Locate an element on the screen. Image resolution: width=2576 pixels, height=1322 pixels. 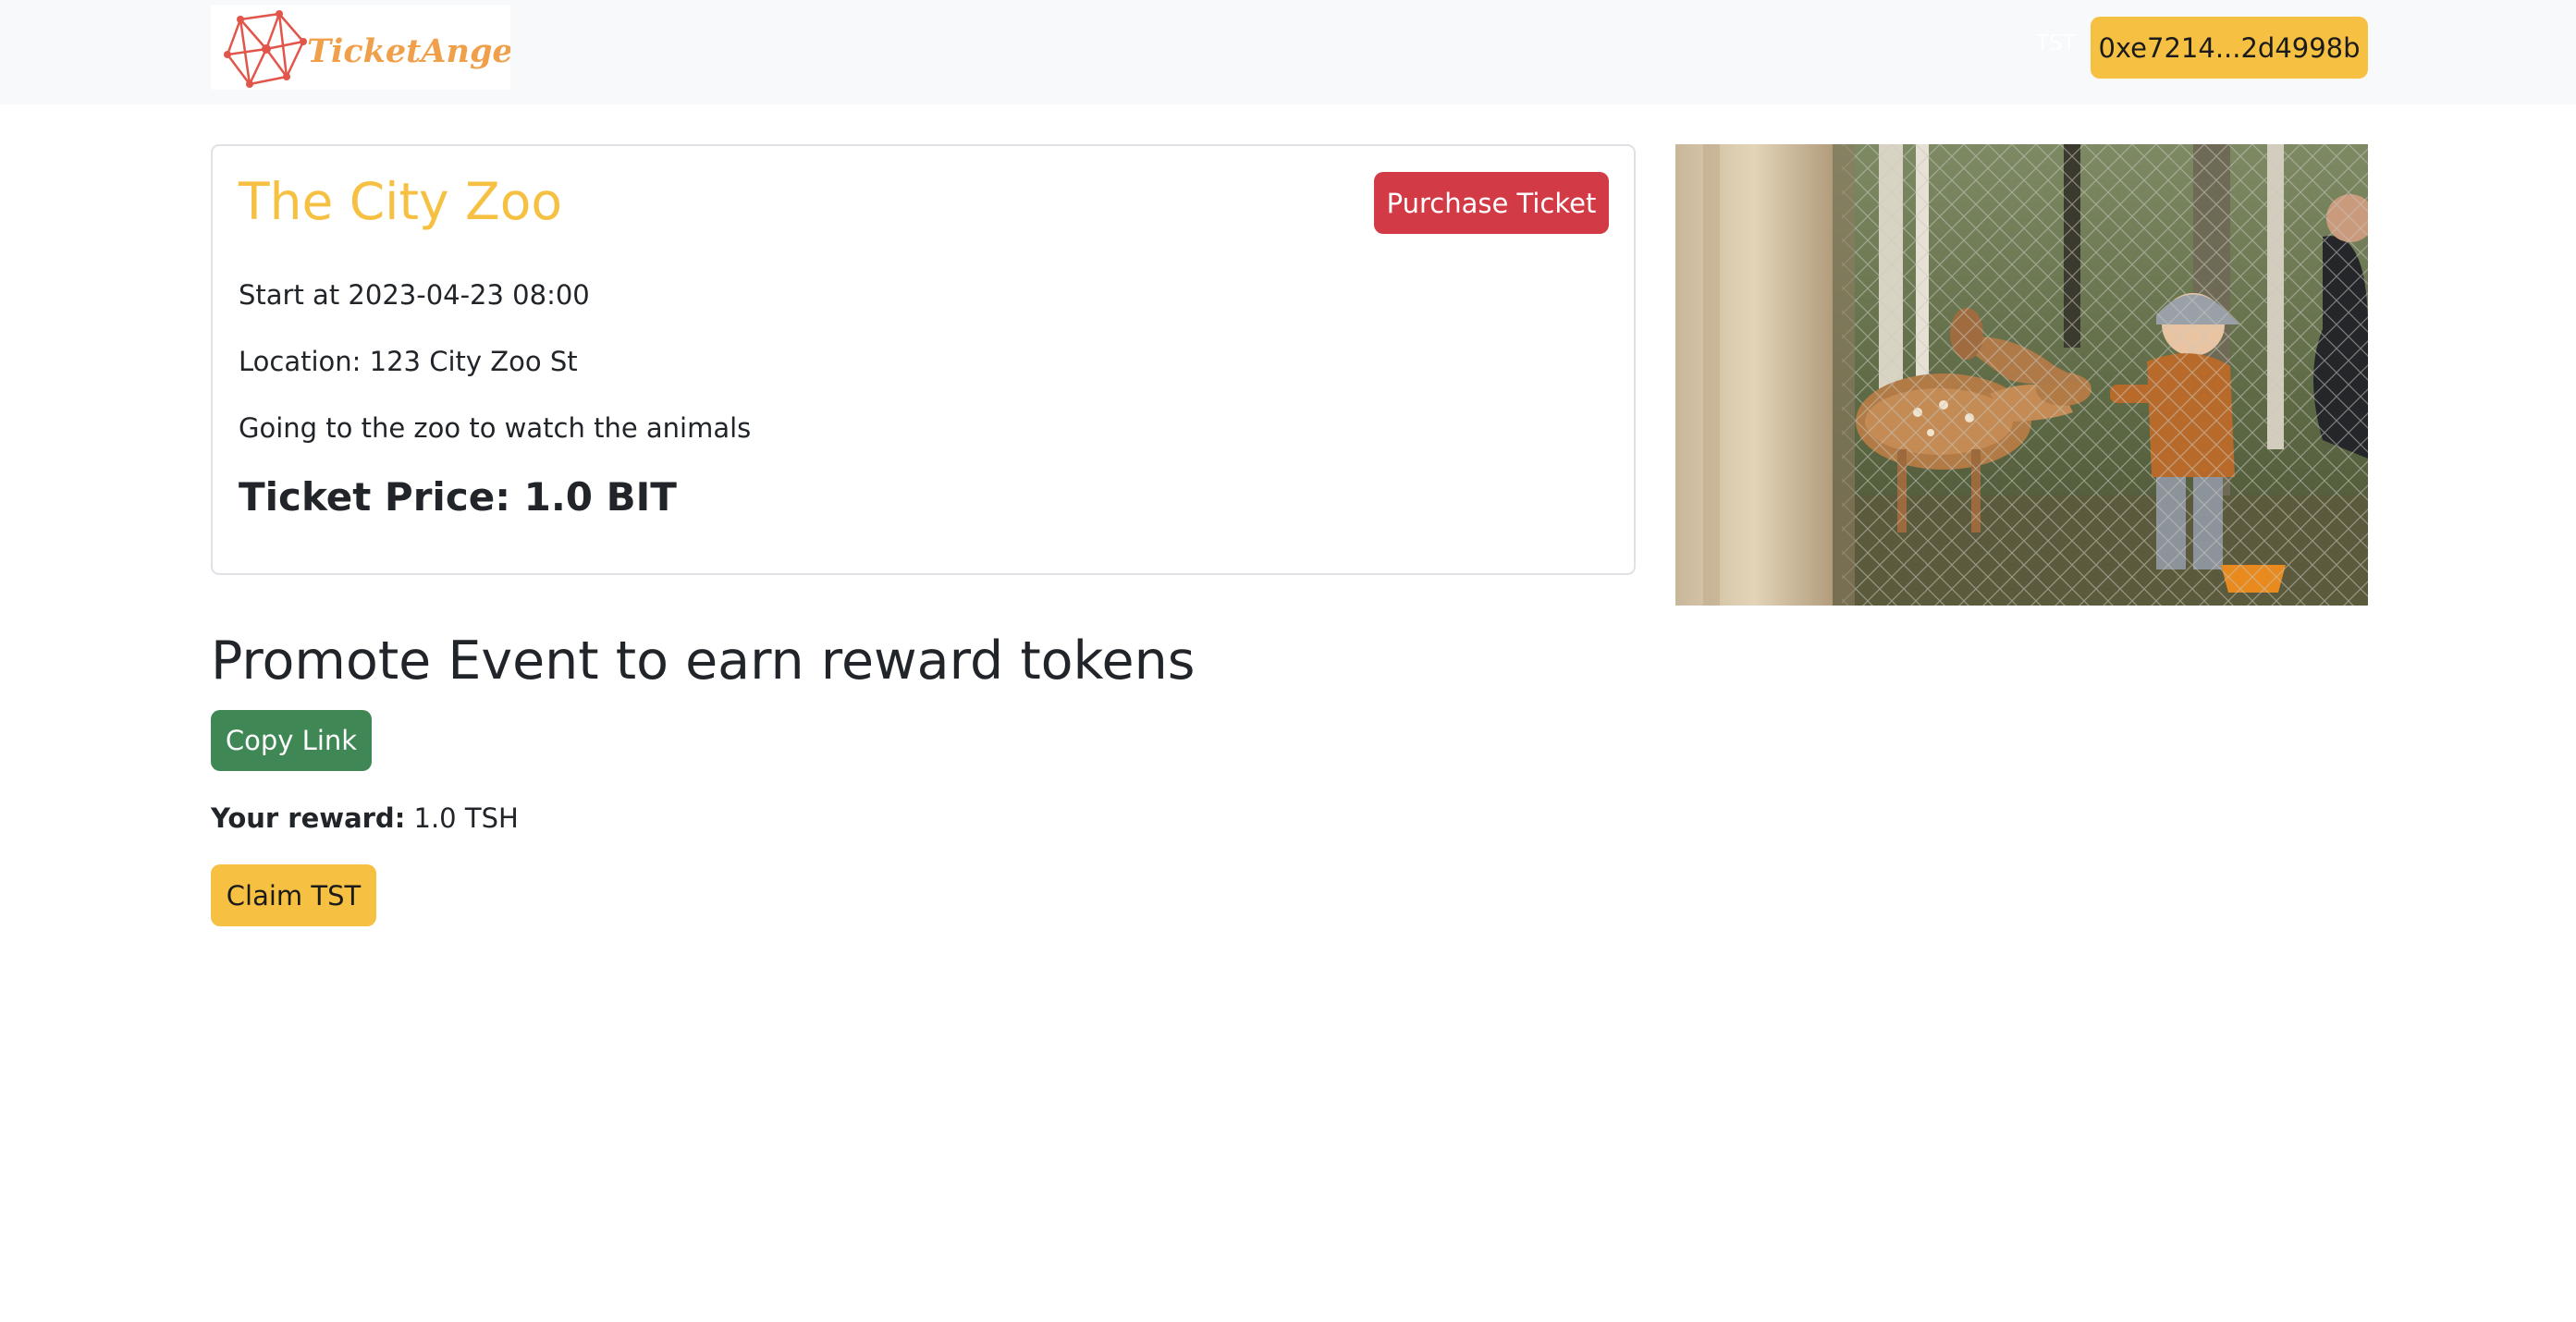
reward-value: 1.0 TSH is located at coordinates (462, 818).